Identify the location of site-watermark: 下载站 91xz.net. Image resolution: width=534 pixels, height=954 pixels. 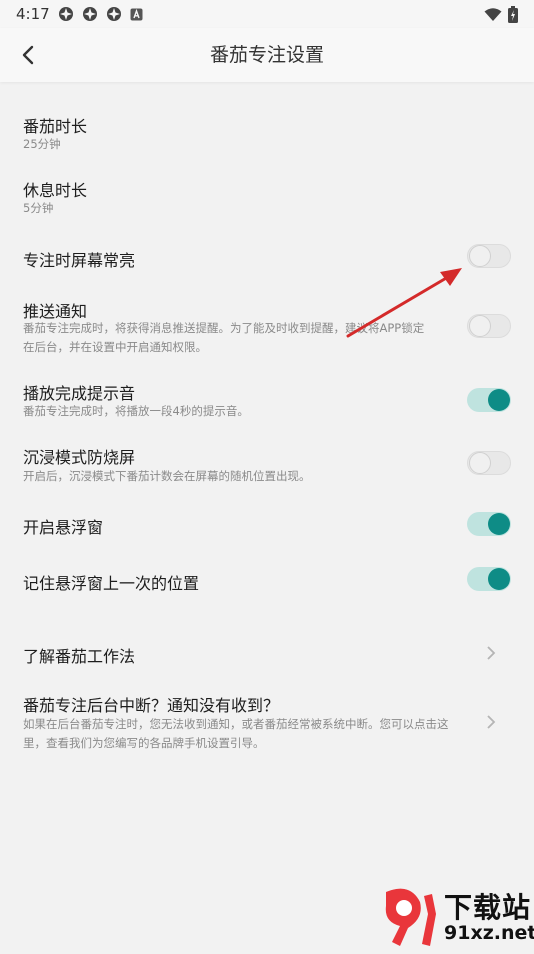
(457, 917).